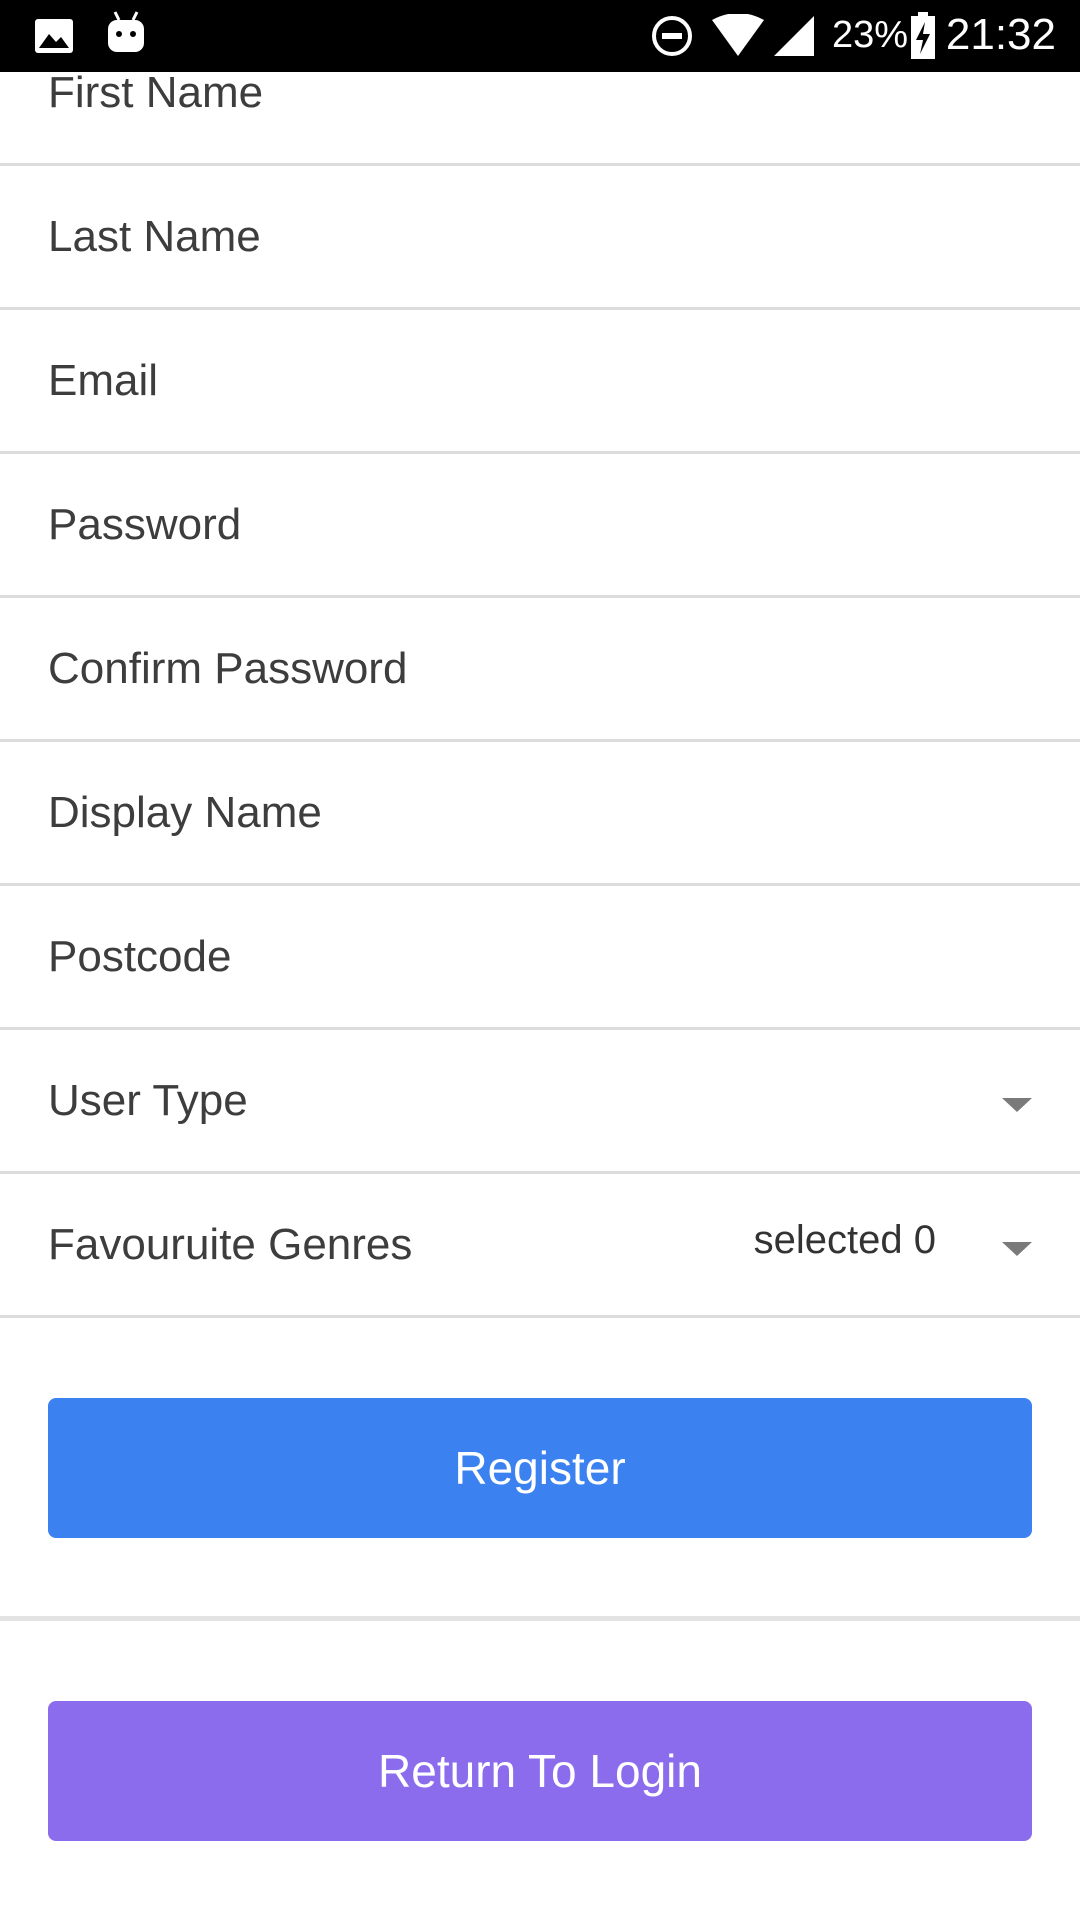 The image size is (1080, 1920). What do you see at coordinates (540, 958) in the screenshot?
I see `postcode-field: Postcode` at bounding box center [540, 958].